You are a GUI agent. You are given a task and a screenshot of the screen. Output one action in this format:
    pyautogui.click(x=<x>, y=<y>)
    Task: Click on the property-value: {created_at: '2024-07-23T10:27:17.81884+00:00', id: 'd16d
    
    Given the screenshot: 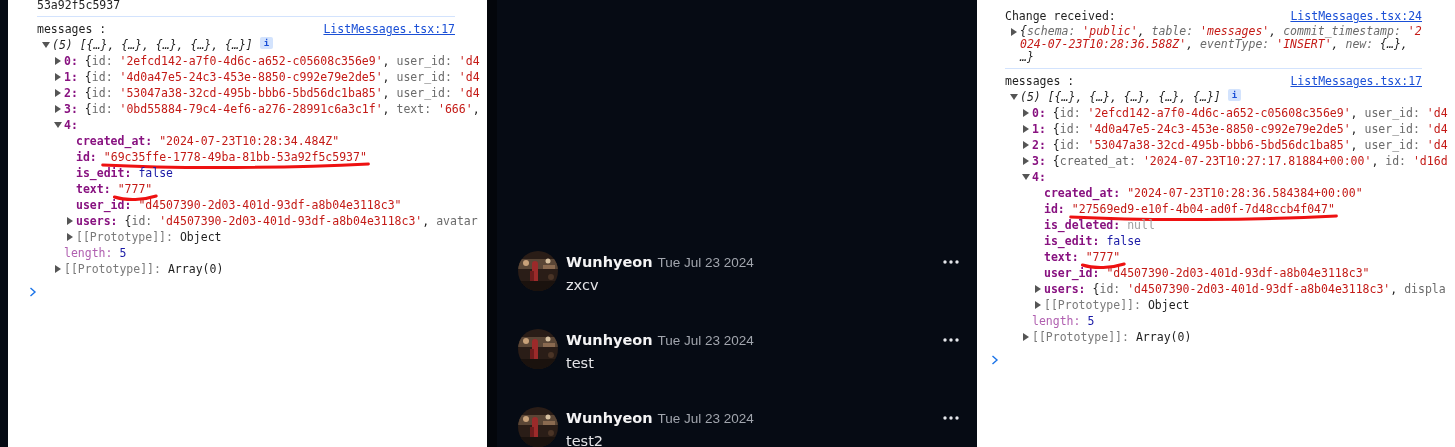 What is the action you would take?
    pyautogui.click(x=1250, y=161)
    